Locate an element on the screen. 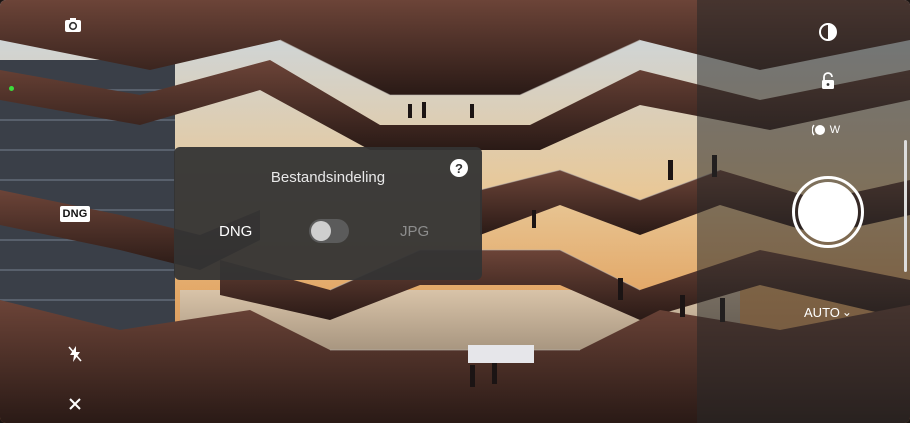 The height and width of the screenshot is (423, 910). zoom-slider is located at coordinates (905, 206).